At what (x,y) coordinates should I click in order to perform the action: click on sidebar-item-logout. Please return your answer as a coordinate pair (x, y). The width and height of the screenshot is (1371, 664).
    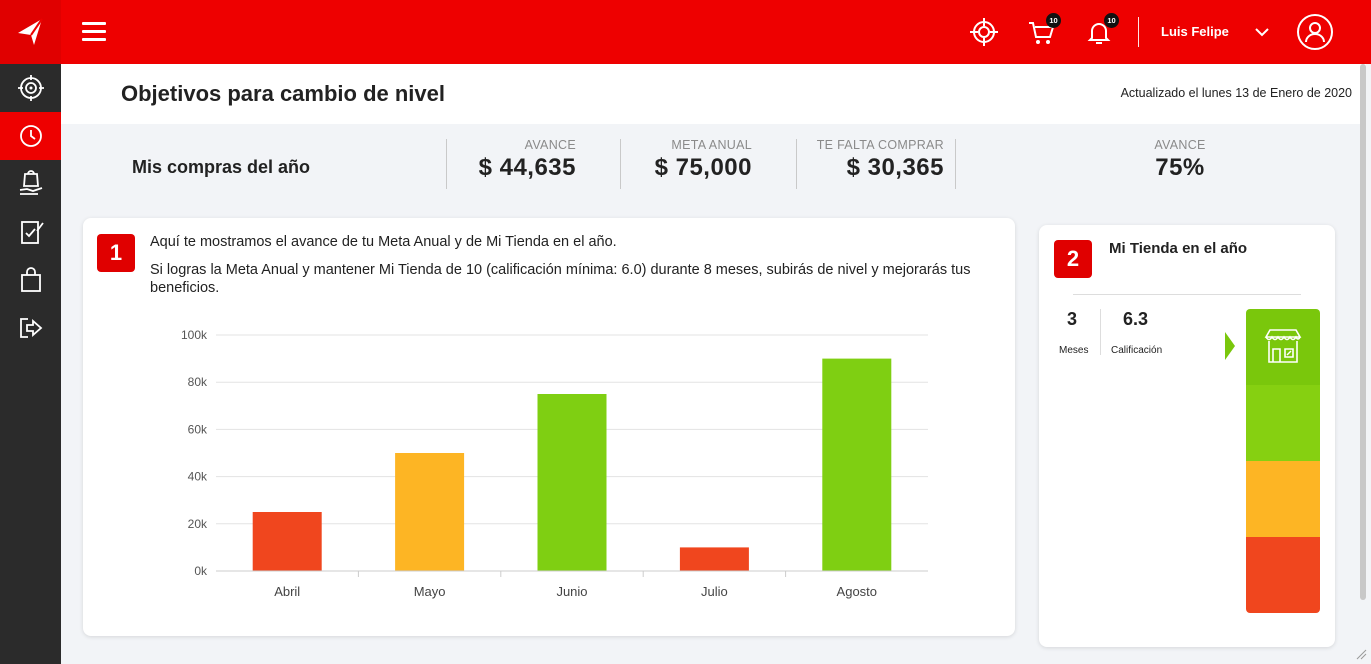
    Looking at the image, I should click on (30, 328).